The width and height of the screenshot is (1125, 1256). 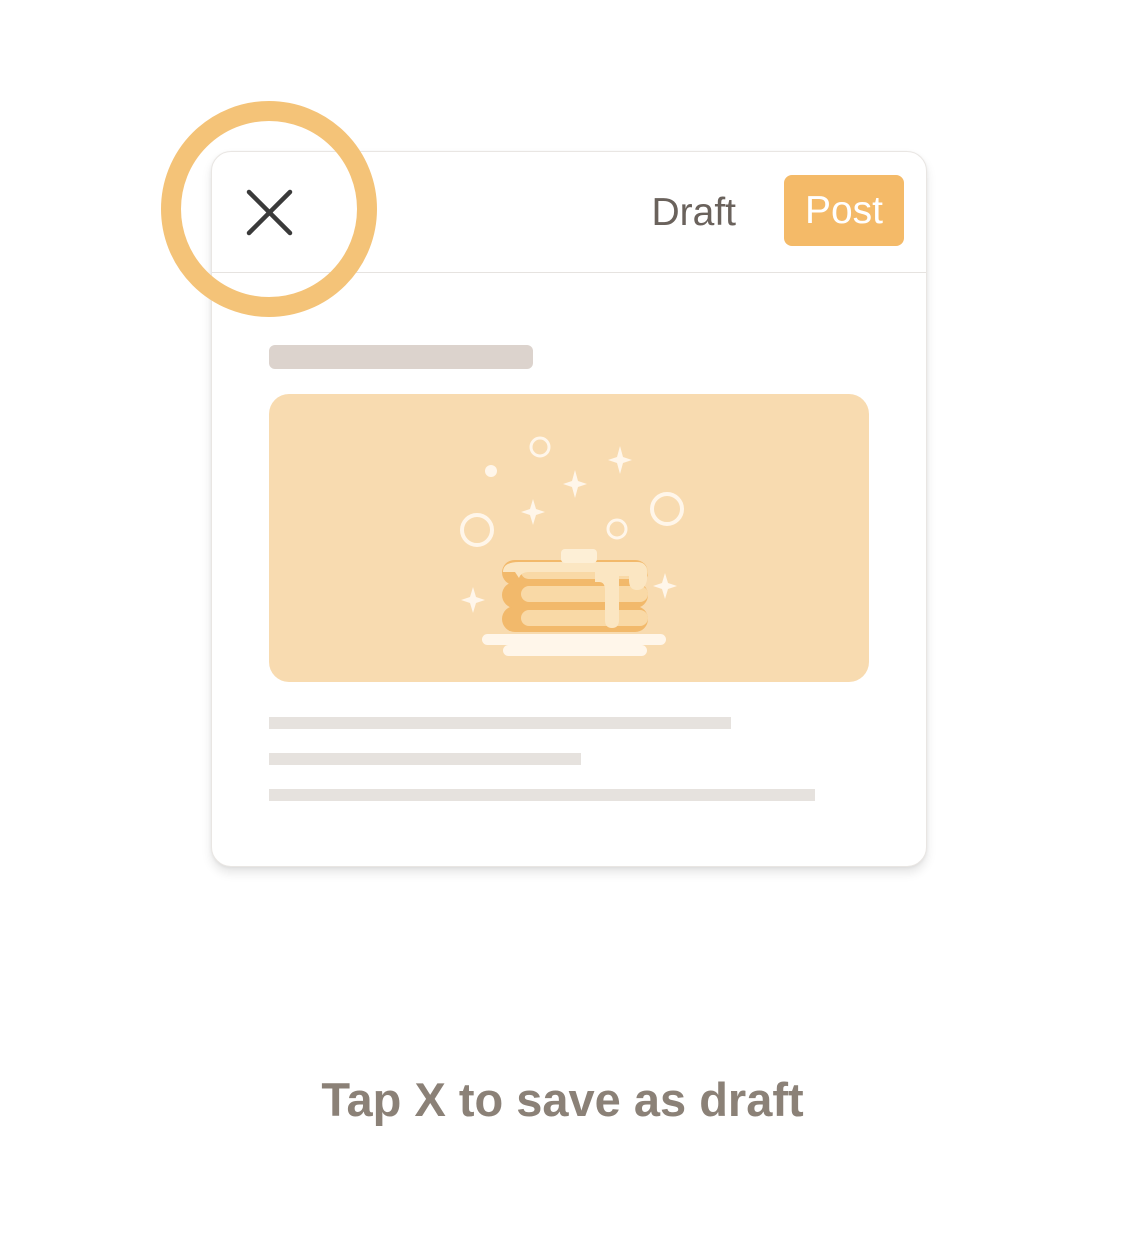 I want to click on pancake-stack-icon, so click(x=572, y=546).